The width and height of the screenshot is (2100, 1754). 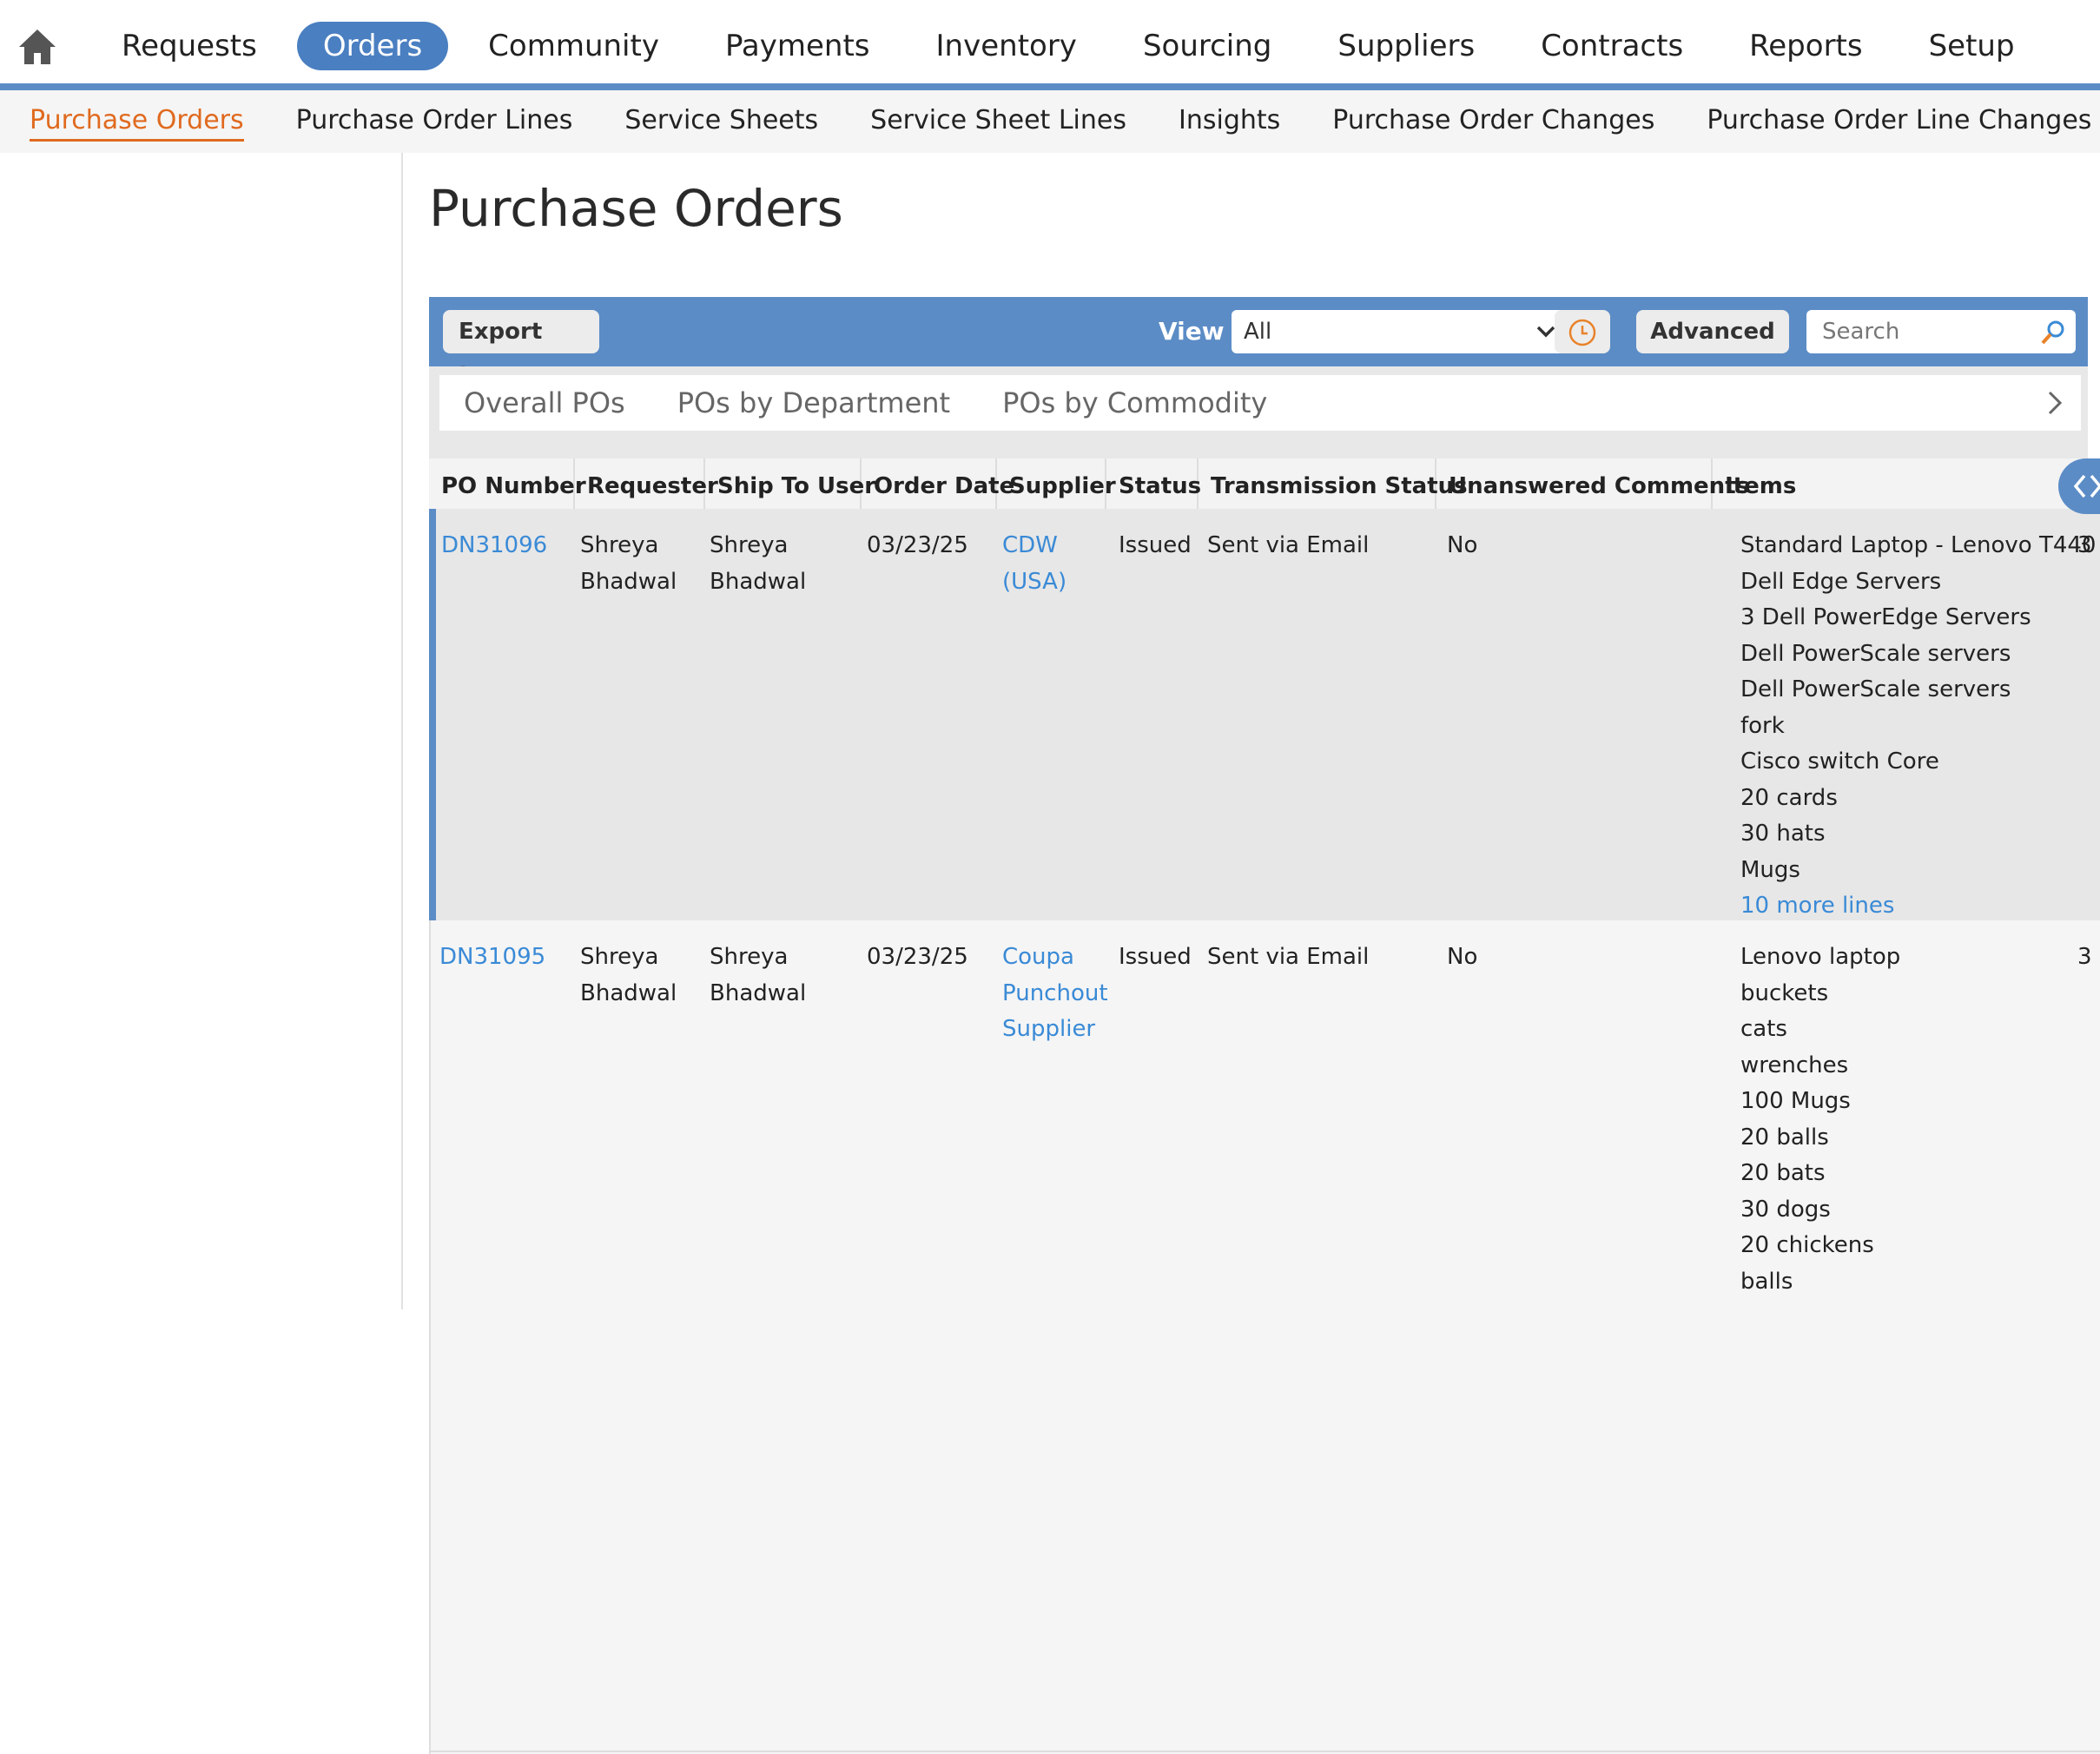 What do you see at coordinates (1333, 483) in the screenshot?
I see `column-header-transmission-status: Transmission Status` at bounding box center [1333, 483].